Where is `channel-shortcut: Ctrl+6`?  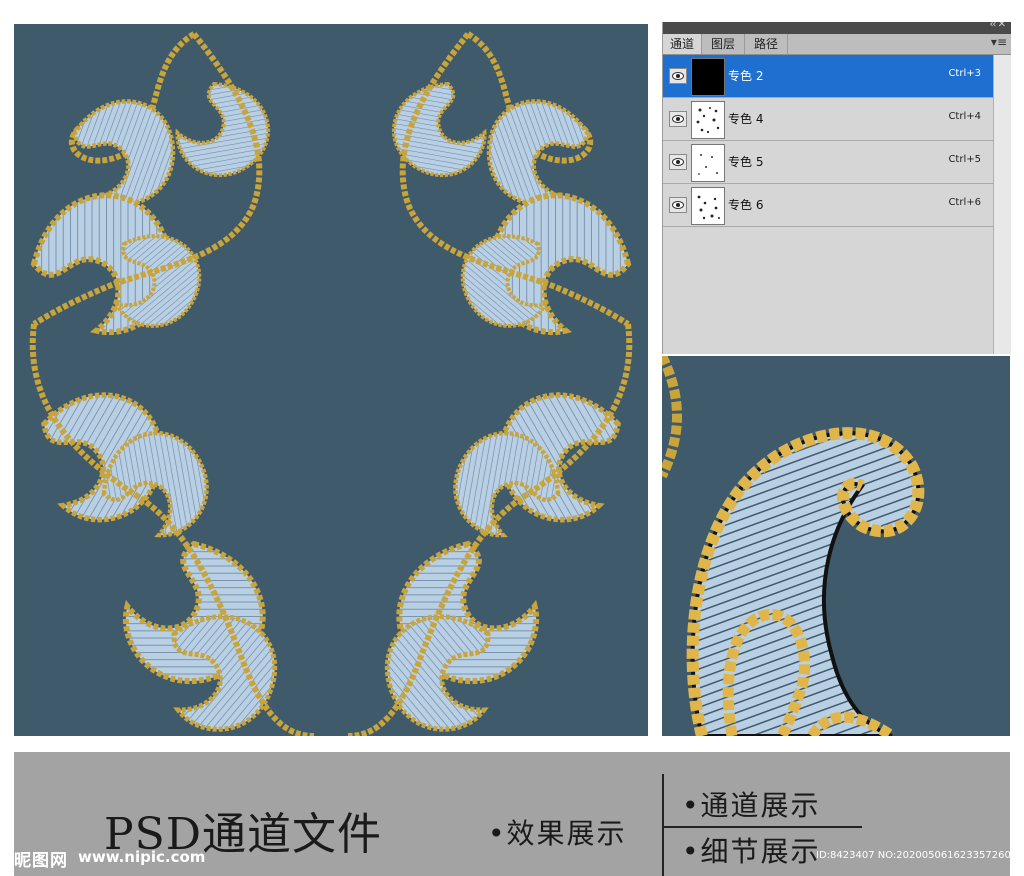 channel-shortcut: Ctrl+6 is located at coordinates (964, 202).